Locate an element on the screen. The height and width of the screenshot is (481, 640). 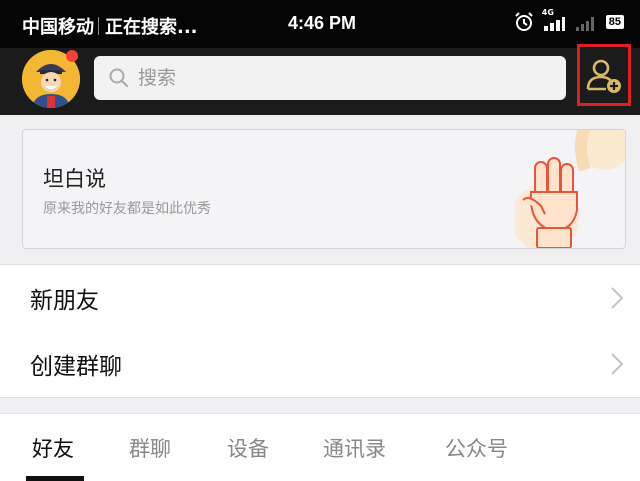
add-friend-button is located at coordinates (604, 75).